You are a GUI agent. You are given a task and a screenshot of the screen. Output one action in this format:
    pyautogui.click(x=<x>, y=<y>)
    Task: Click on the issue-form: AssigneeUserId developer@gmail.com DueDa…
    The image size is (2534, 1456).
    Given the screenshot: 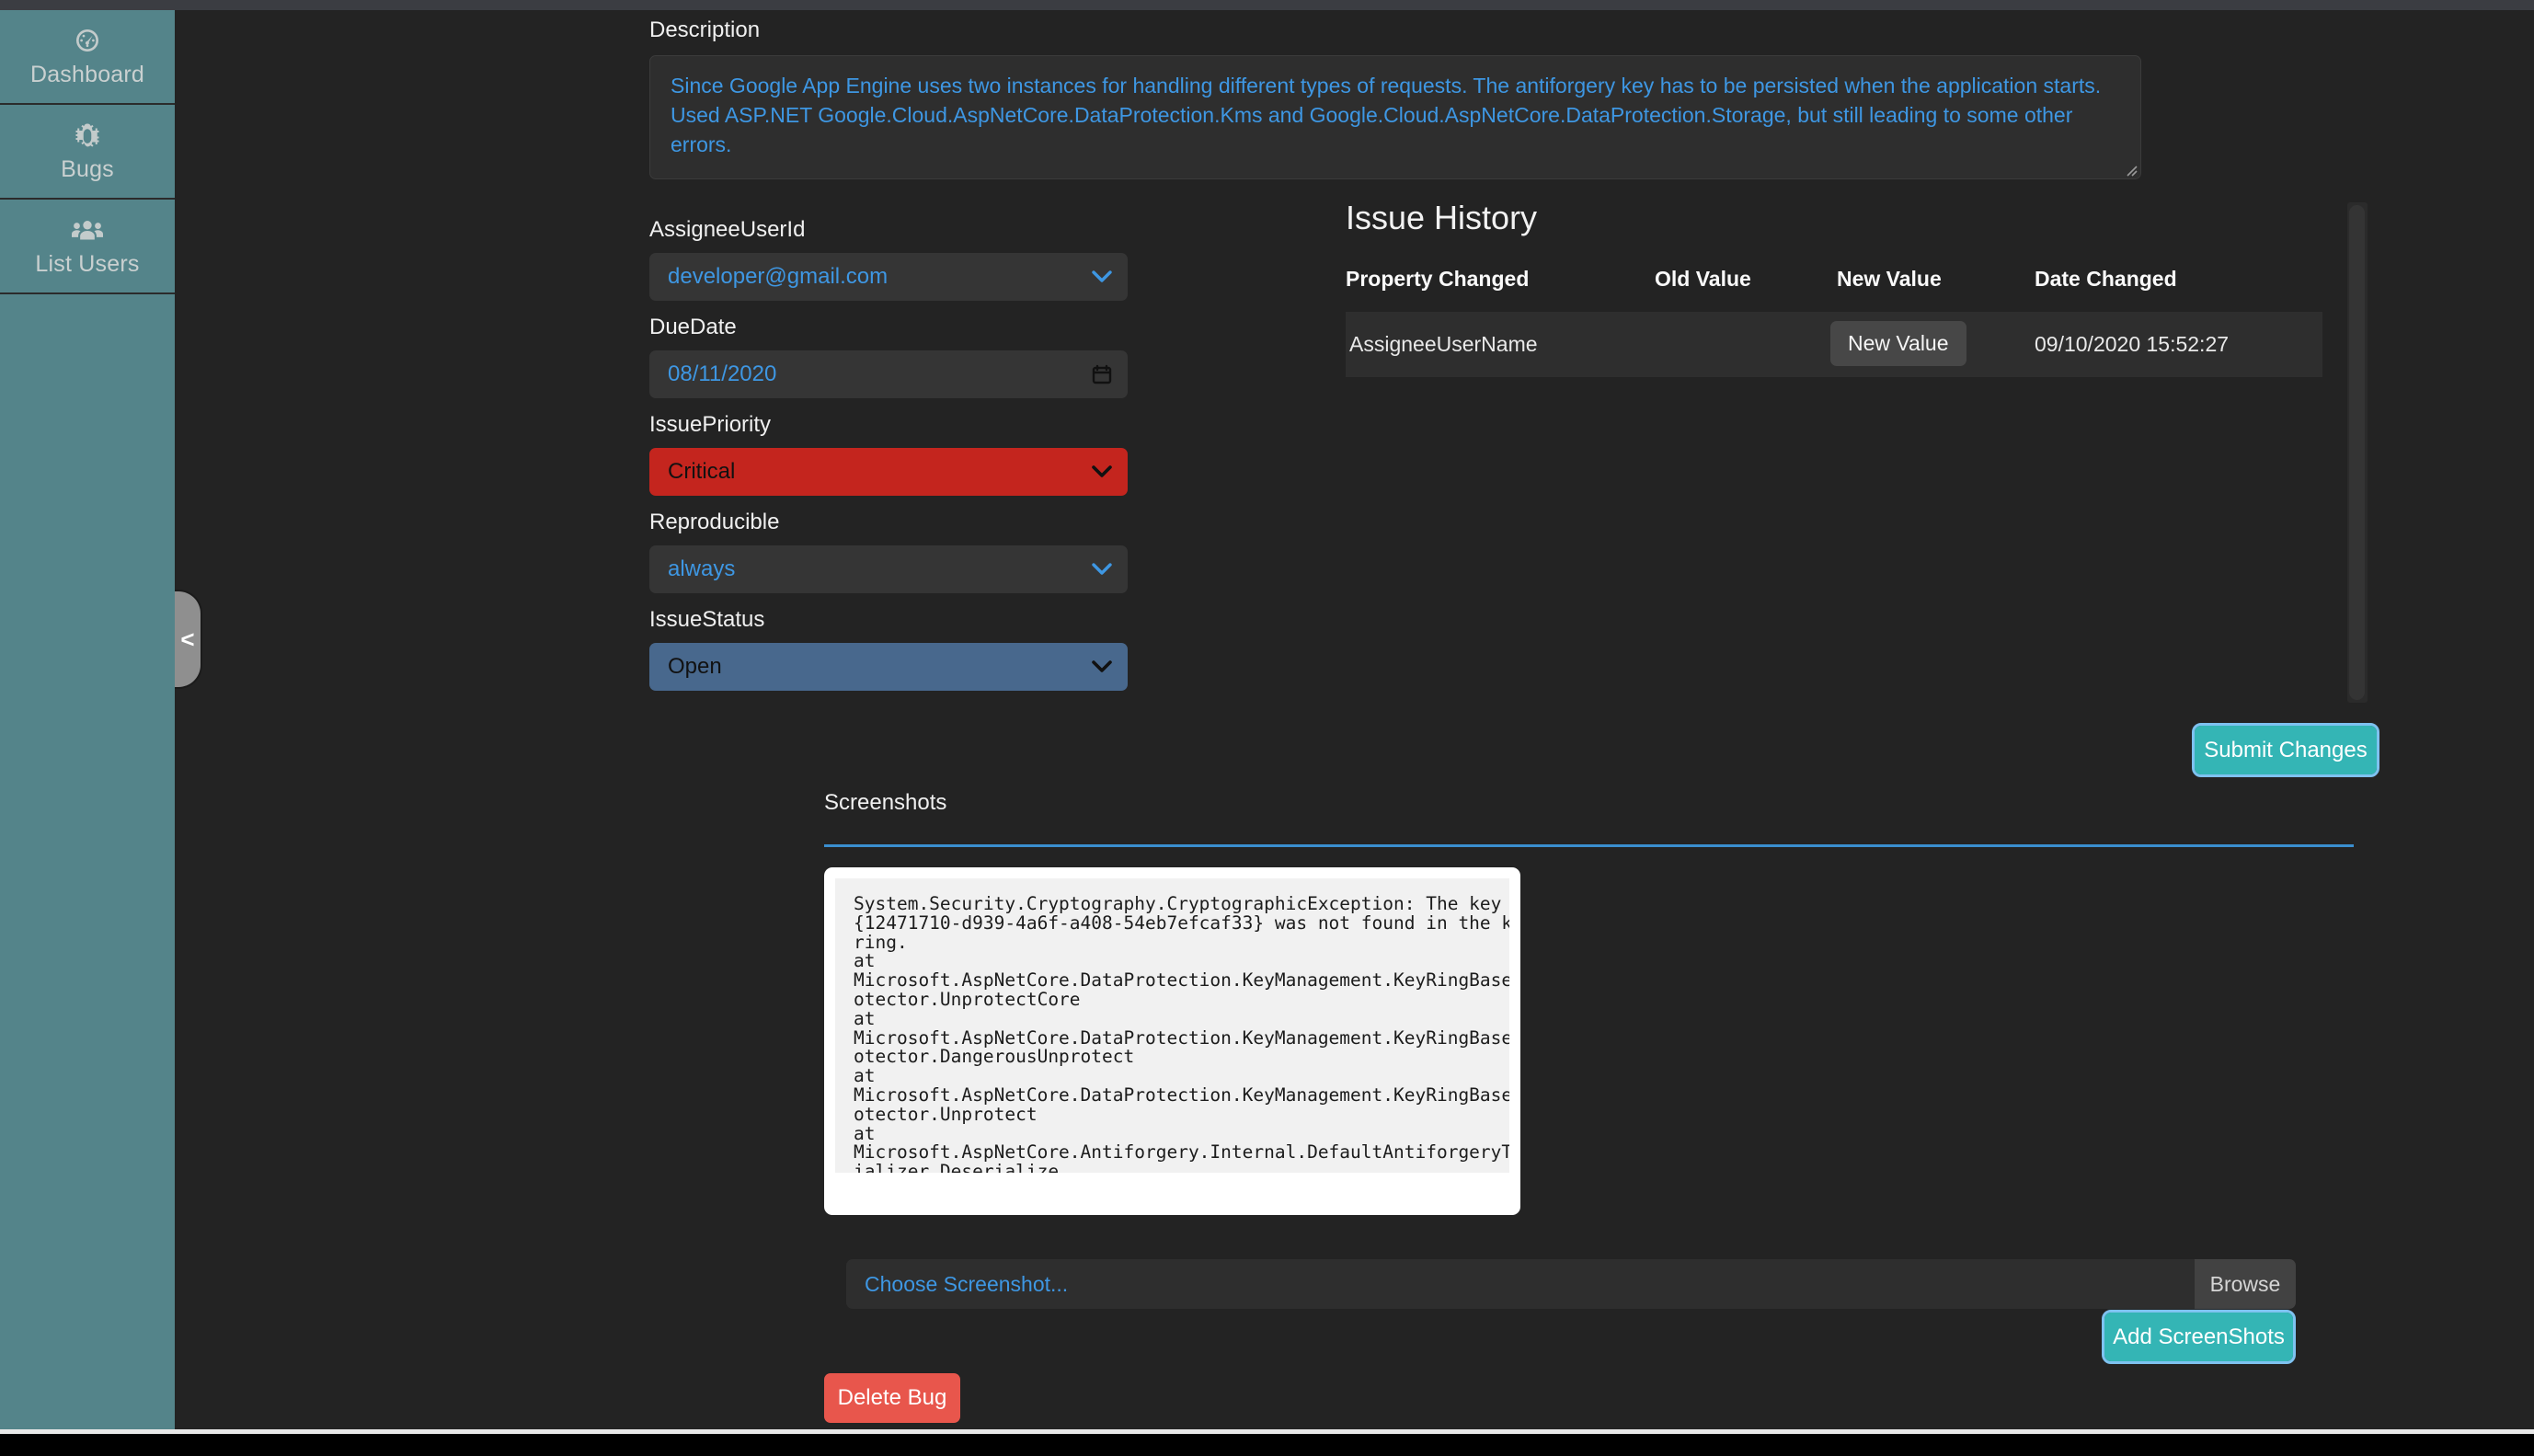 What is the action you would take?
    pyautogui.click(x=888, y=461)
    